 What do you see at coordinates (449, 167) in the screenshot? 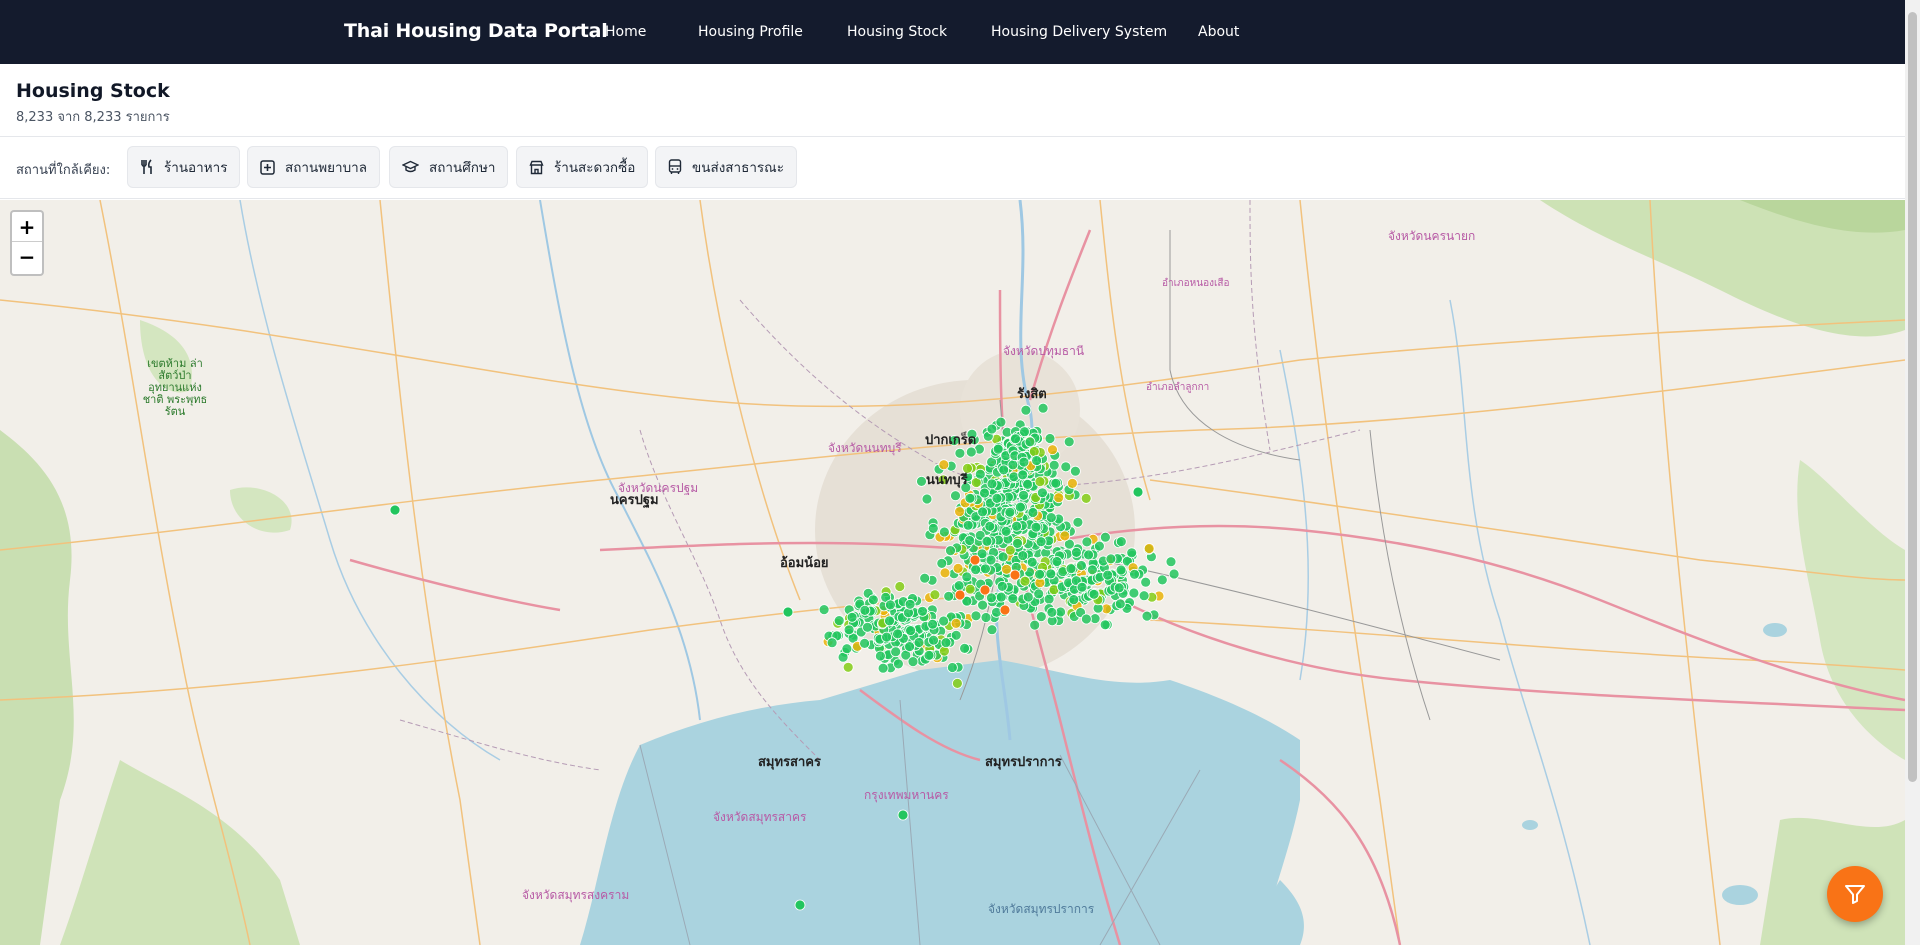
I see `chip-education: สถานศึกษา` at bounding box center [449, 167].